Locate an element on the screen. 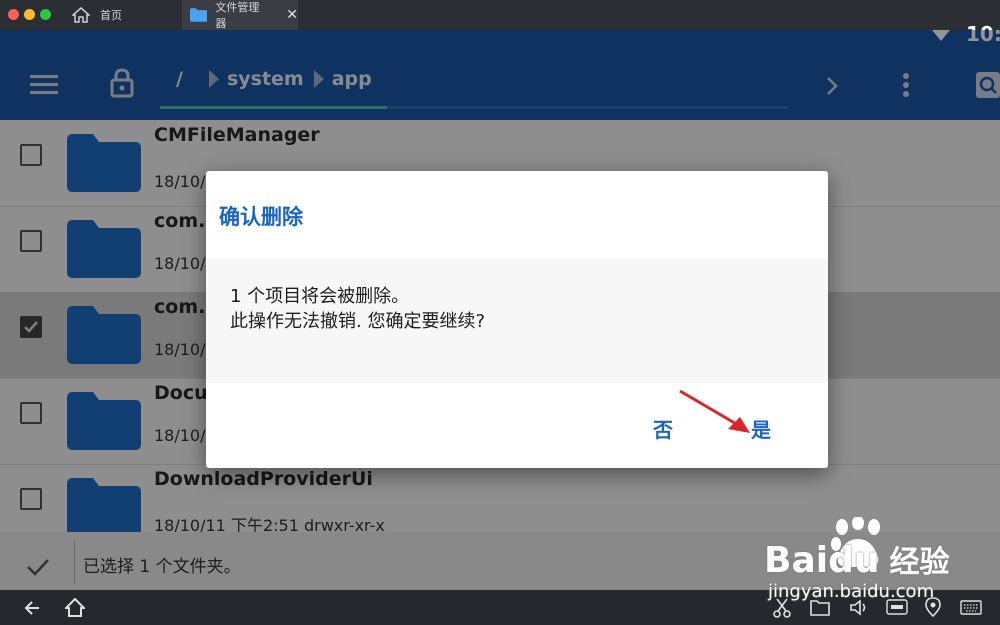  watermark-url: jingyan.baidu.com is located at coordinates (851, 591).